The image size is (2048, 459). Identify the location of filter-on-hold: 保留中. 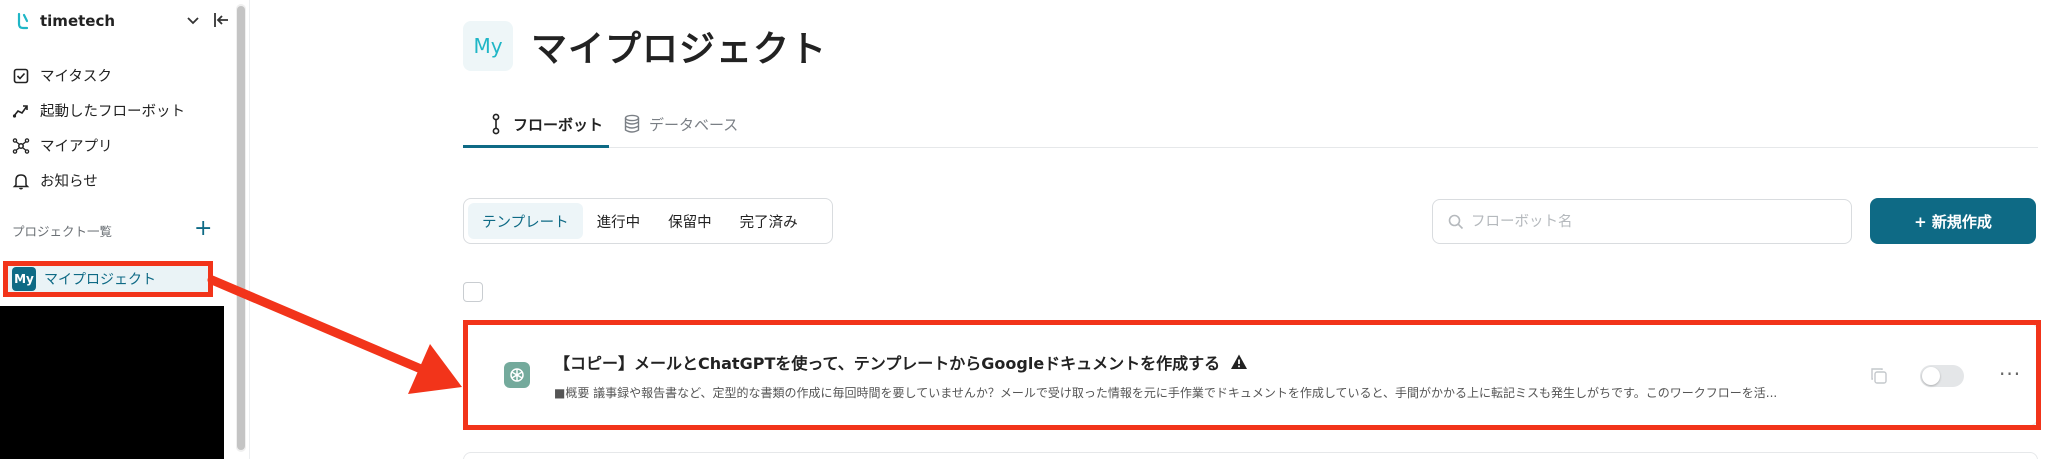
(690, 221).